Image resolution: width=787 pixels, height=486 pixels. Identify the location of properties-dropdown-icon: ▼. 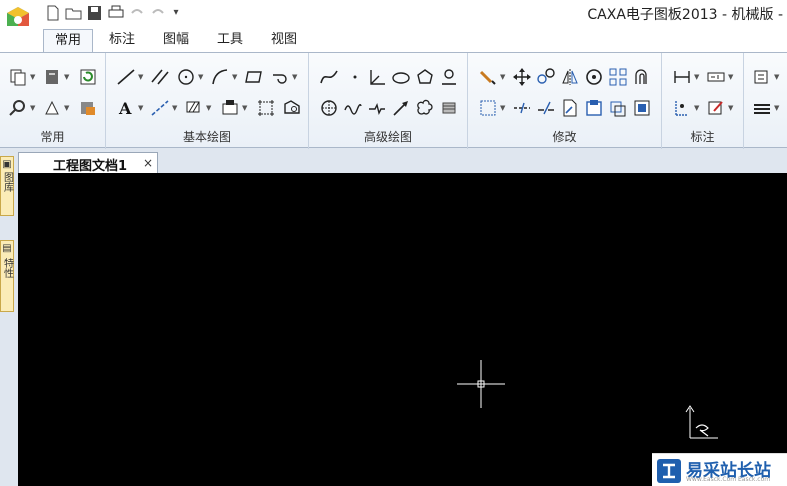
(67, 77).